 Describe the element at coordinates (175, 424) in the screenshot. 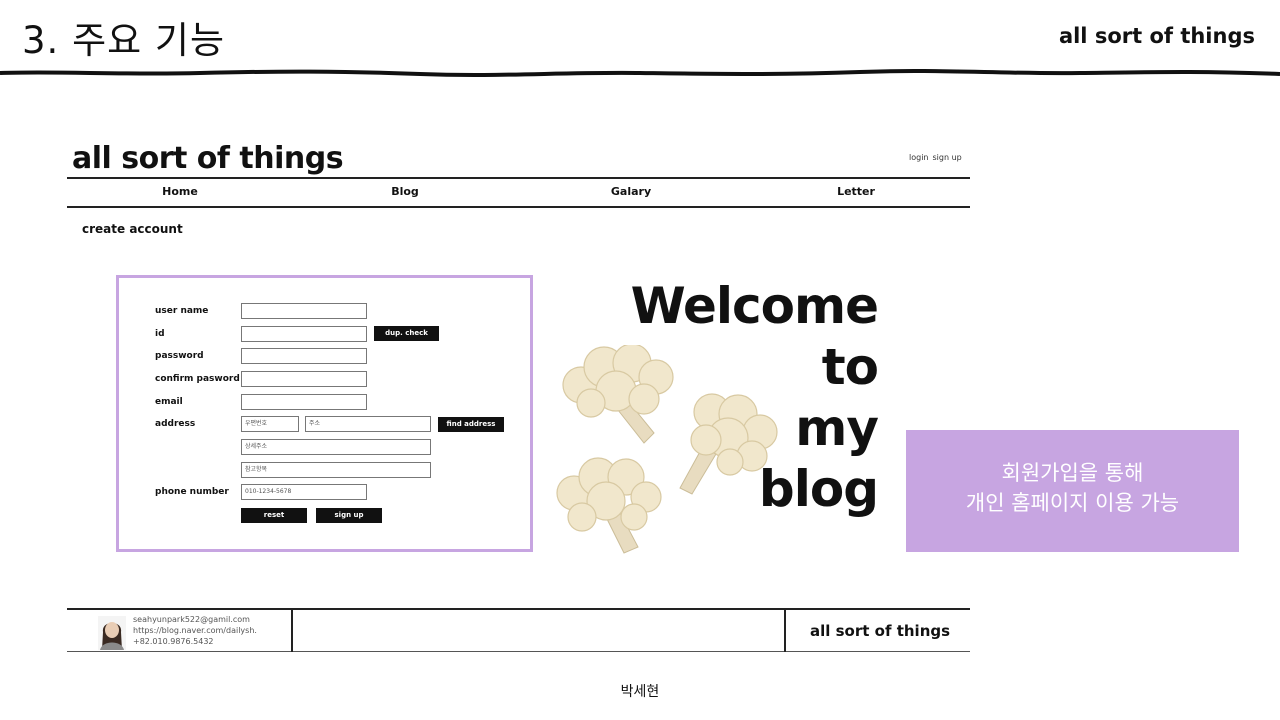

I see `address-label: address` at that location.